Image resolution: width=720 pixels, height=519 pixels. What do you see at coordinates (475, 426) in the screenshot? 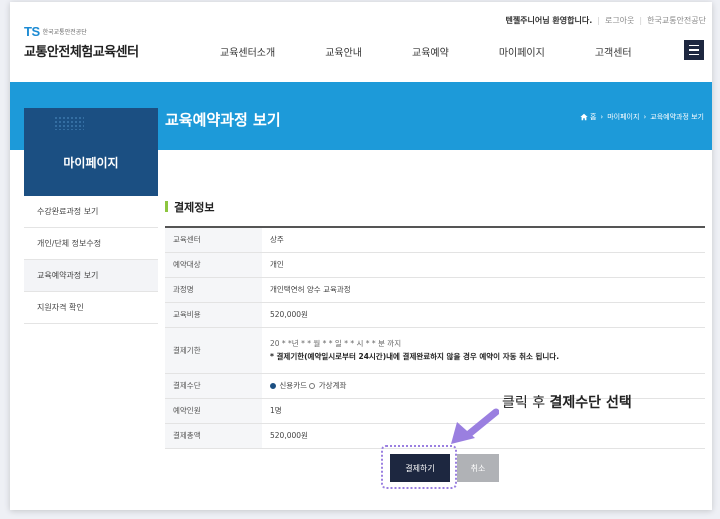
I see `annotation-arrow-icon` at bounding box center [475, 426].